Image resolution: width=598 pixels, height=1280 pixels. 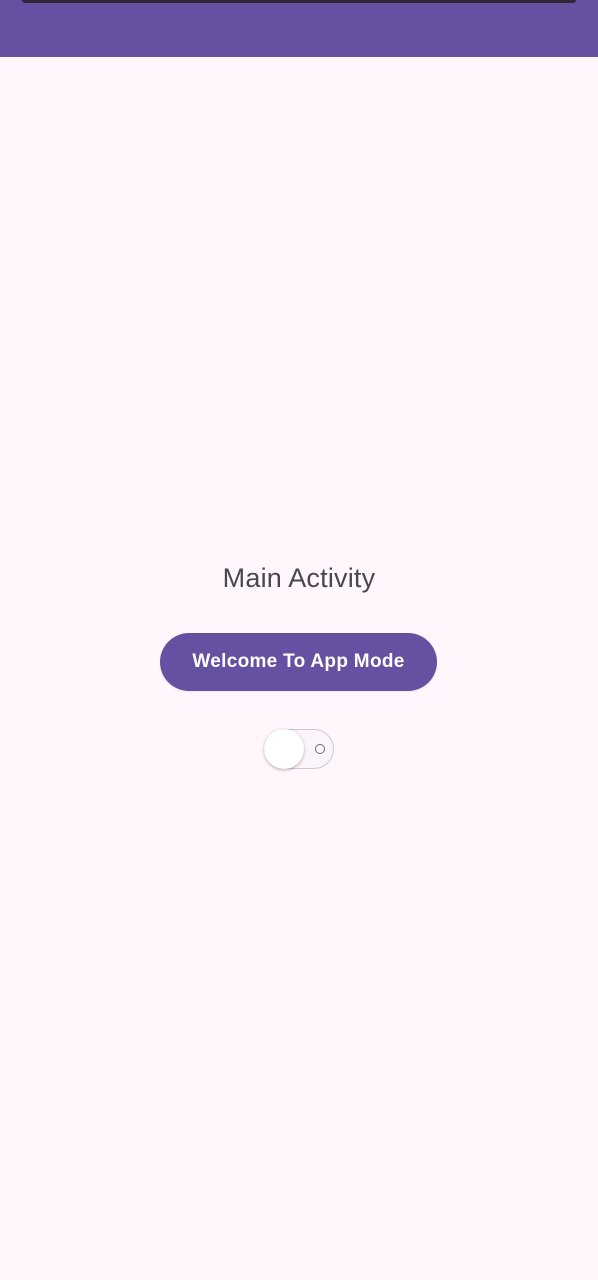 I want to click on mode-toggle-switch, so click(x=299, y=749).